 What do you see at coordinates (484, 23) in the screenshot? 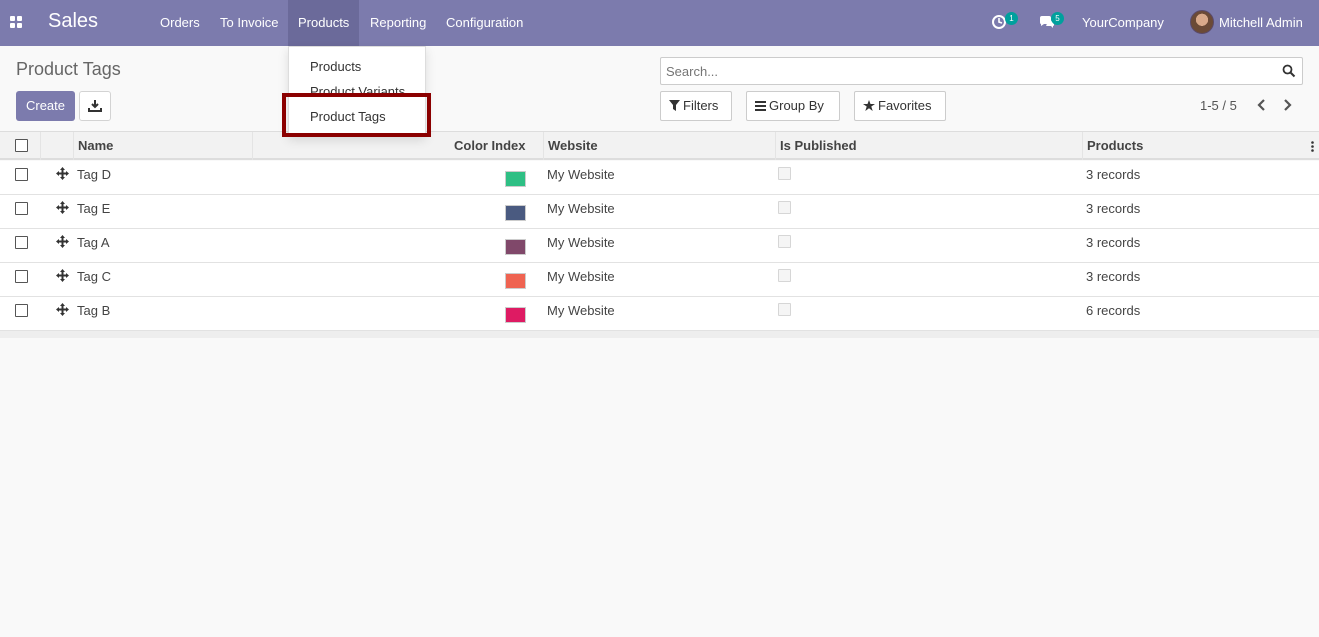
I see `menu-configuration: Configuration` at bounding box center [484, 23].